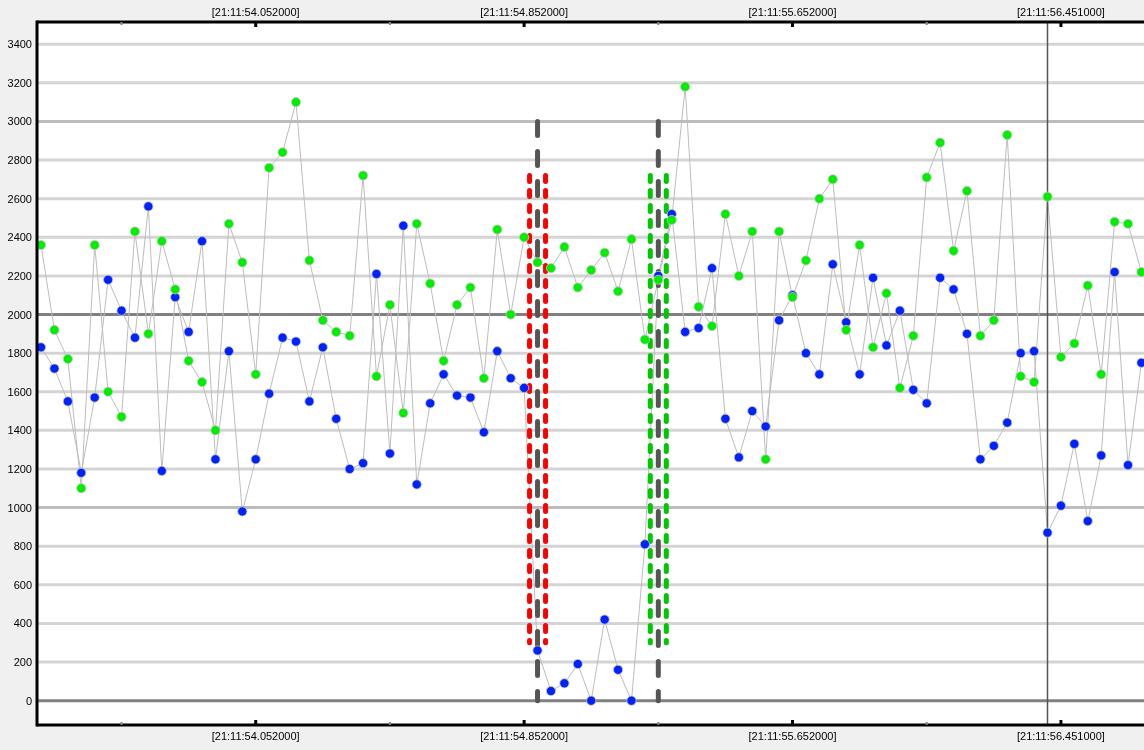 Image resolution: width=1144 pixels, height=750 pixels. I want to click on cursor-line, so click(1047, 373).